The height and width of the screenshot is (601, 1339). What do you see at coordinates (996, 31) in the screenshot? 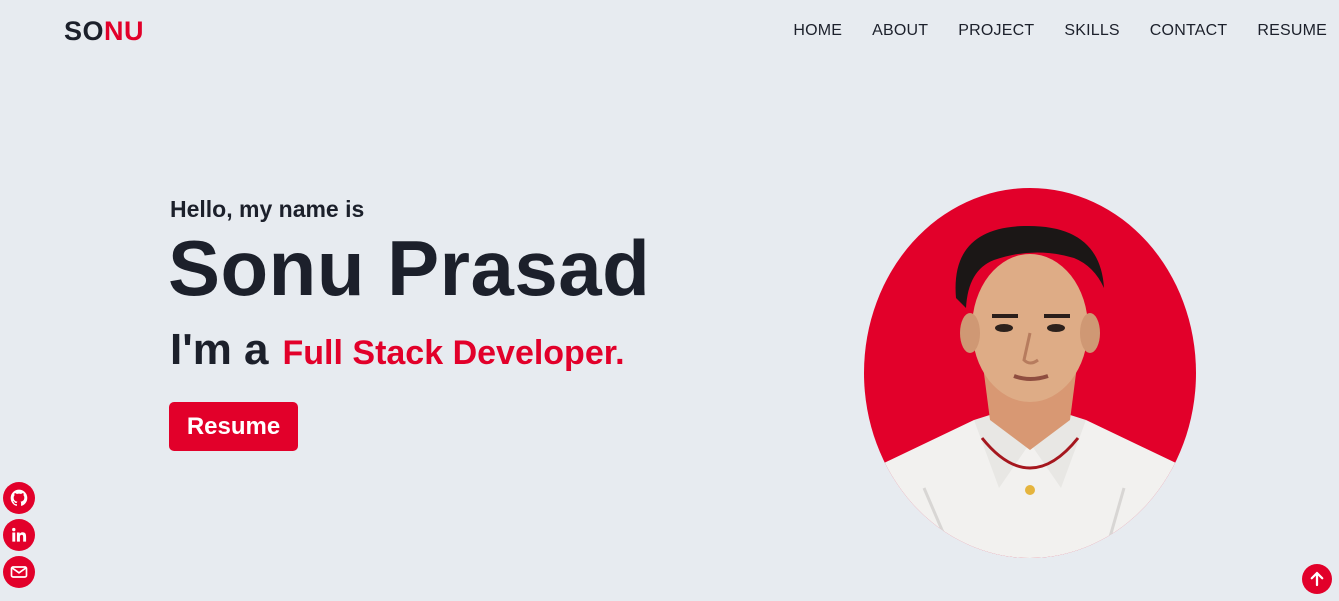
I see `nav-project: PROJECT` at bounding box center [996, 31].